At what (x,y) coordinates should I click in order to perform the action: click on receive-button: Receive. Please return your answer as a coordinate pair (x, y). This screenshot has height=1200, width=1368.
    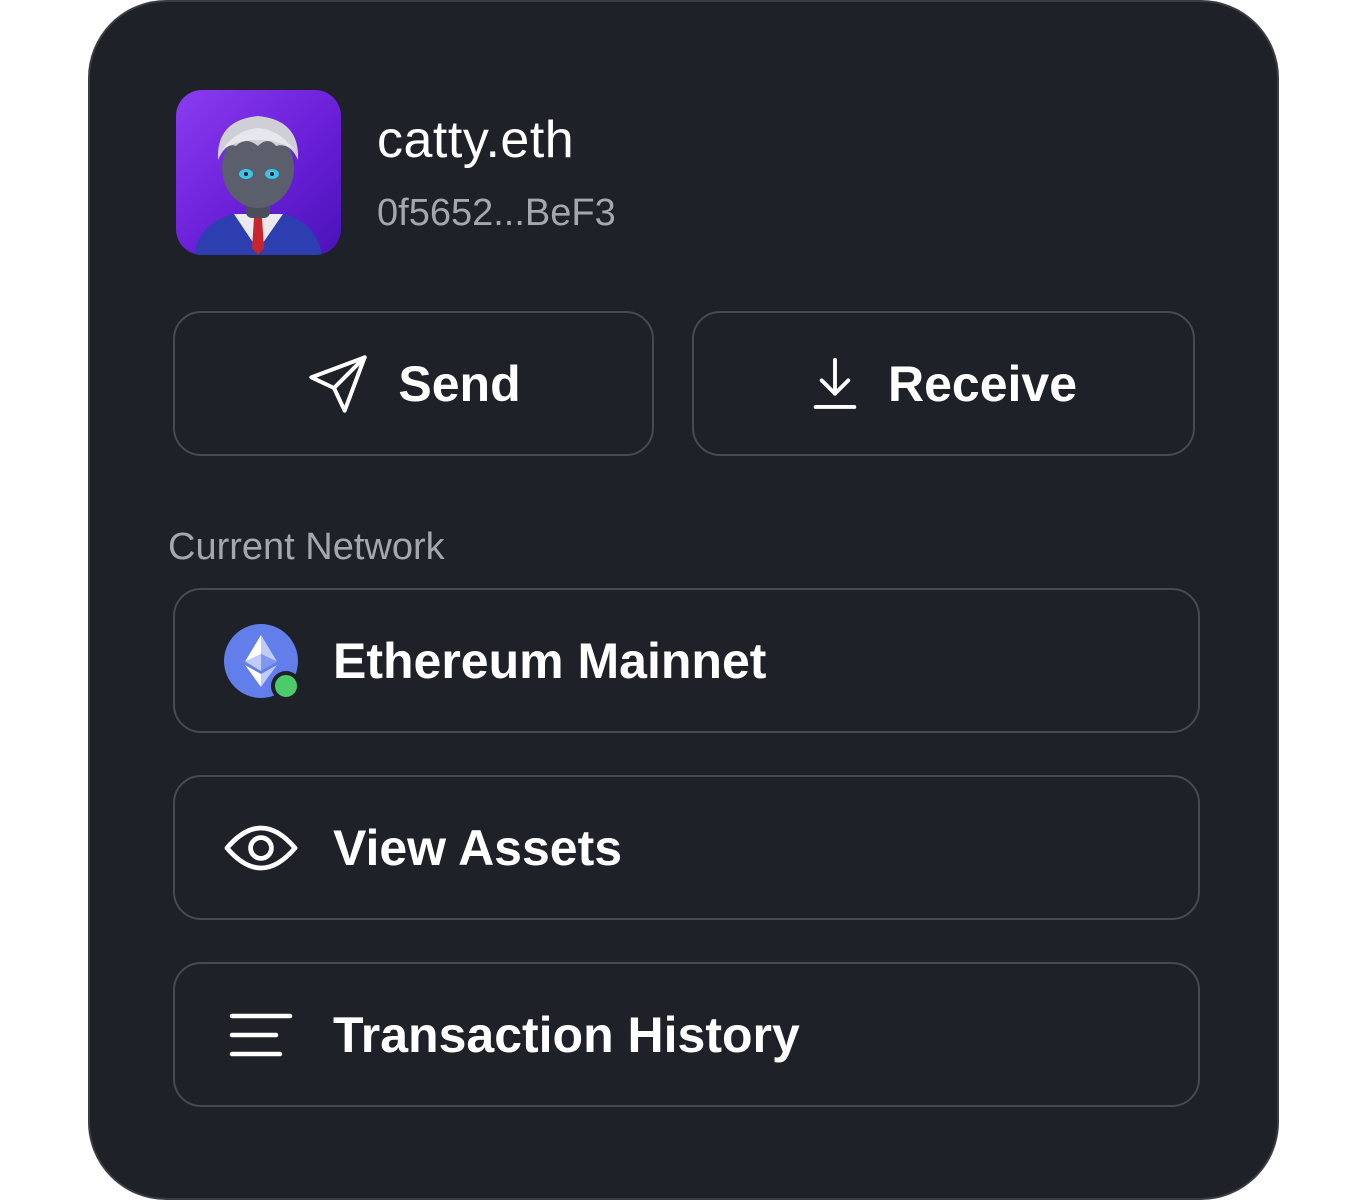
    Looking at the image, I should click on (943, 383).